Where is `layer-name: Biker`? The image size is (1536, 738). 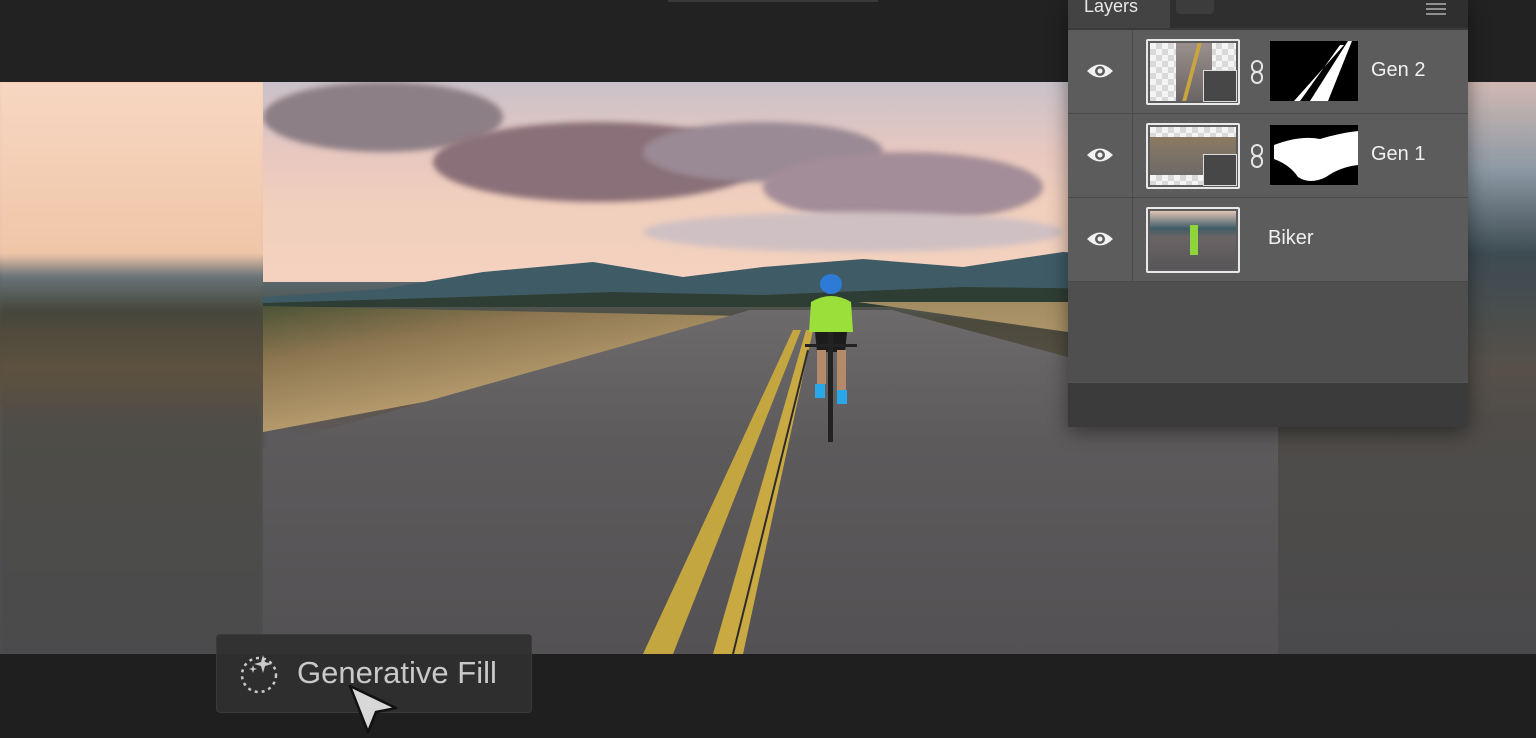
layer-name: Biker is located at coordinates (1291, 238).